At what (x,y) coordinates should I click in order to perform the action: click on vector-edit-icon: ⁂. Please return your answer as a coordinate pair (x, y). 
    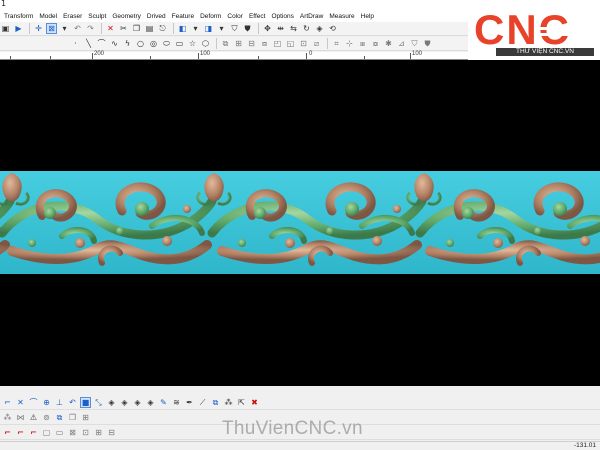
    Looking at the image, I should click on (7, 417).